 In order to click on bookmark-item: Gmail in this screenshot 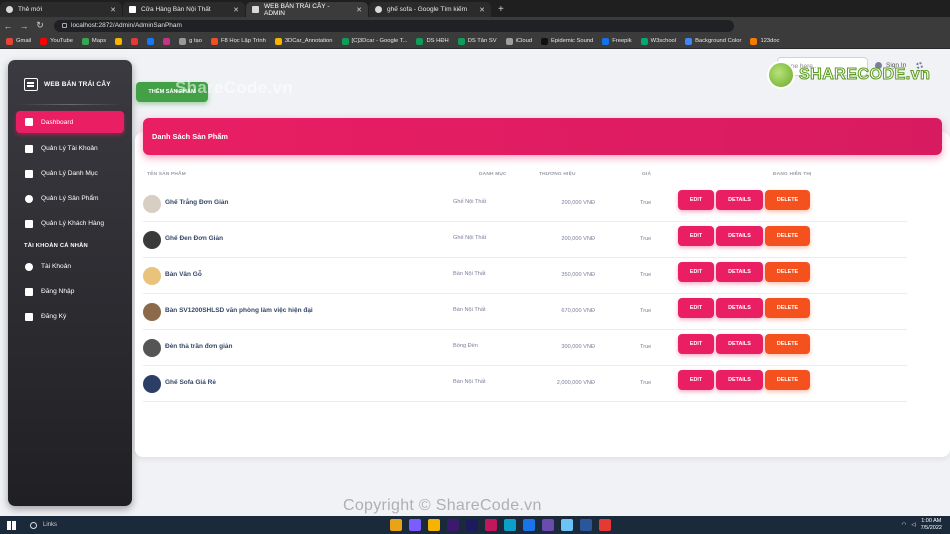, I will do `click(18, 41)`.